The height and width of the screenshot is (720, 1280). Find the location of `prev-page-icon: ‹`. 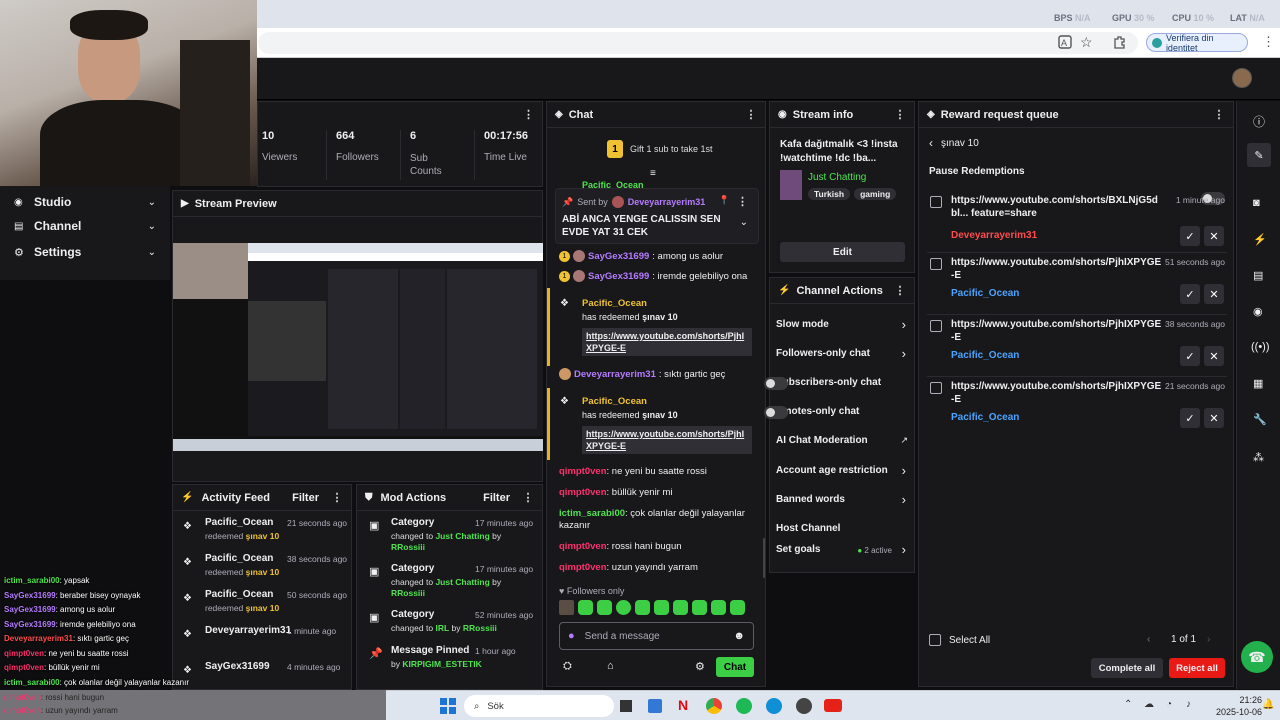

prev-page-icon: ‹ is located at coordinates (1148, 639).